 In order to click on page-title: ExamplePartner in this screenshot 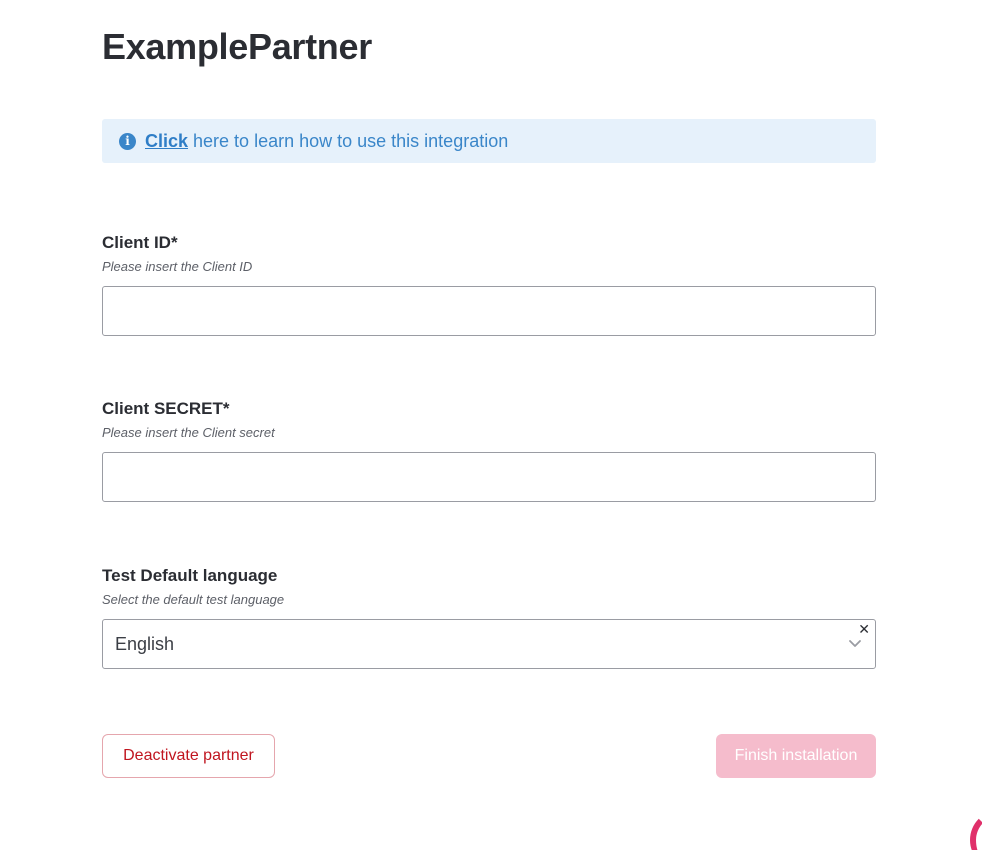, I will do `click(237, 46)`.